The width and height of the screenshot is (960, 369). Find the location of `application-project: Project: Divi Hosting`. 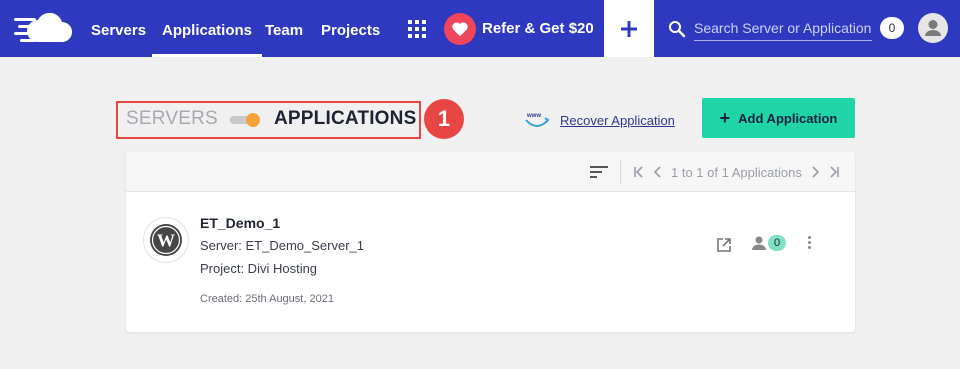

application-project: Project: Divi Hosting is located at coordinates (259, 268).